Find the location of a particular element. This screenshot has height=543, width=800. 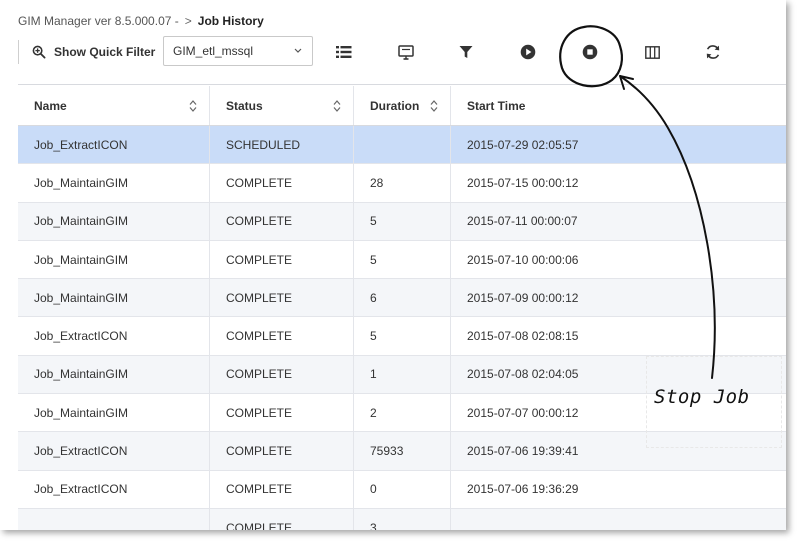

refresh-button is located at coordinates (713, 52).